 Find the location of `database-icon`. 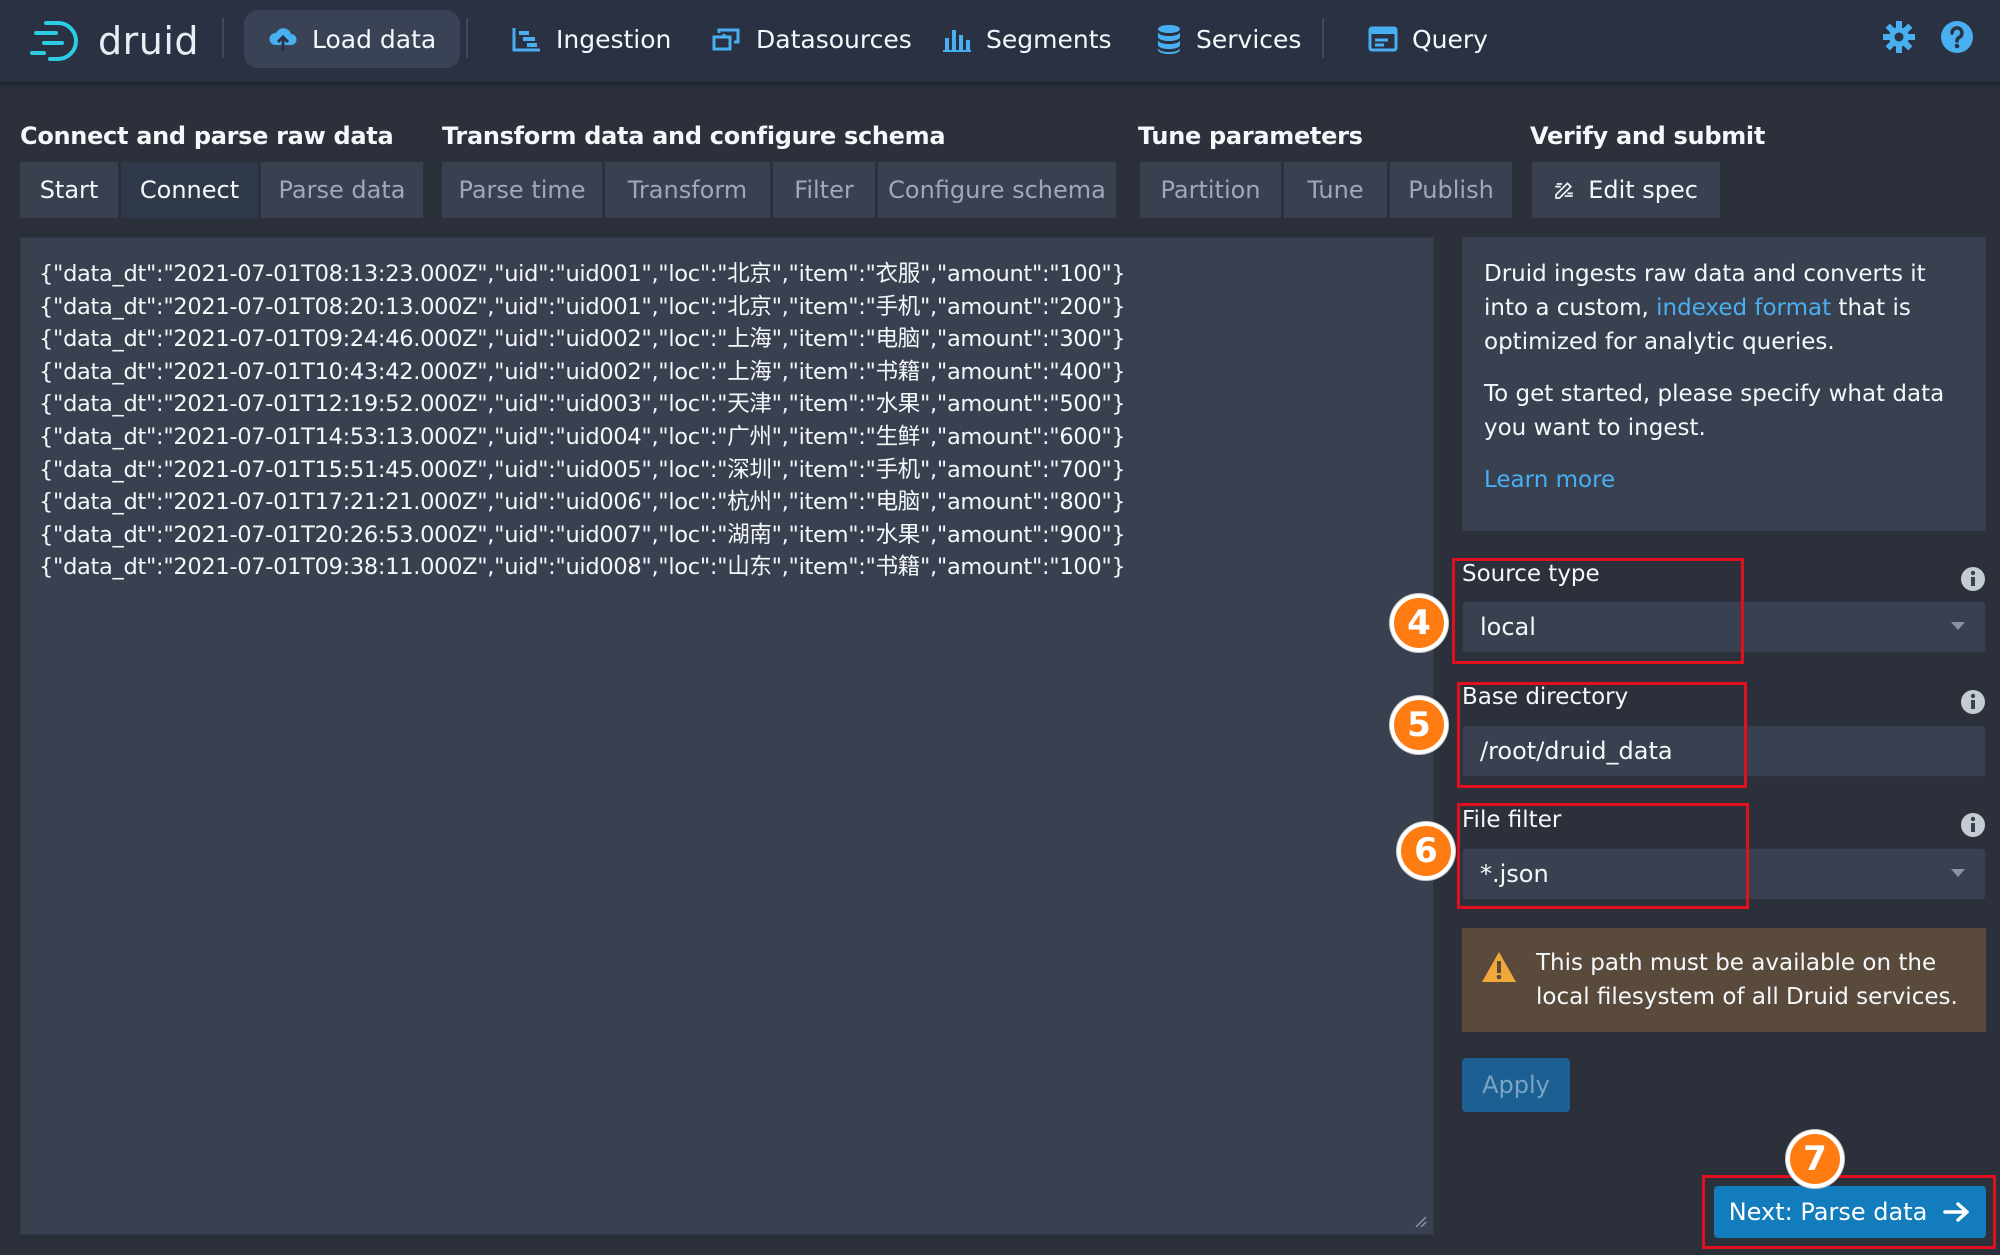

database-icon is located at coordinates (1169, 39).